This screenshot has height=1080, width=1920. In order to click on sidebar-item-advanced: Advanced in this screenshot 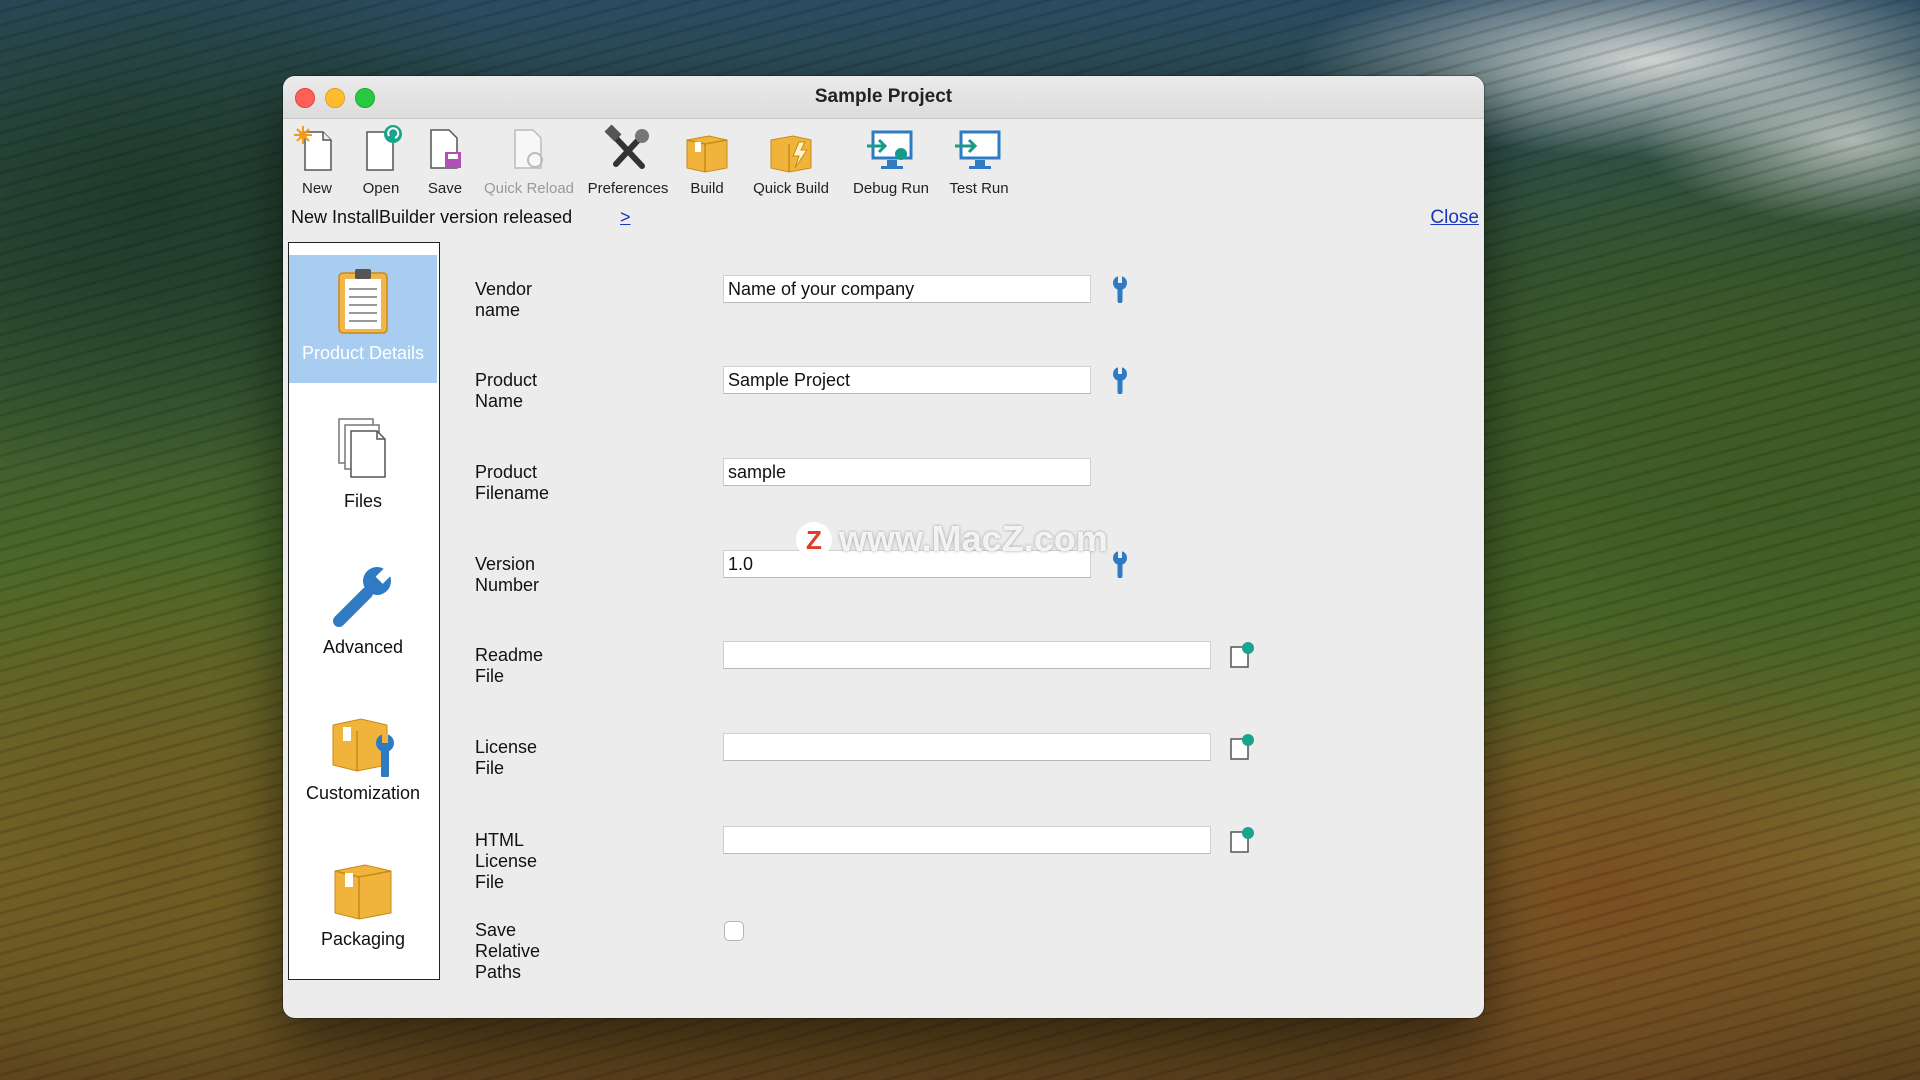, I will do `click(363, 613)`.